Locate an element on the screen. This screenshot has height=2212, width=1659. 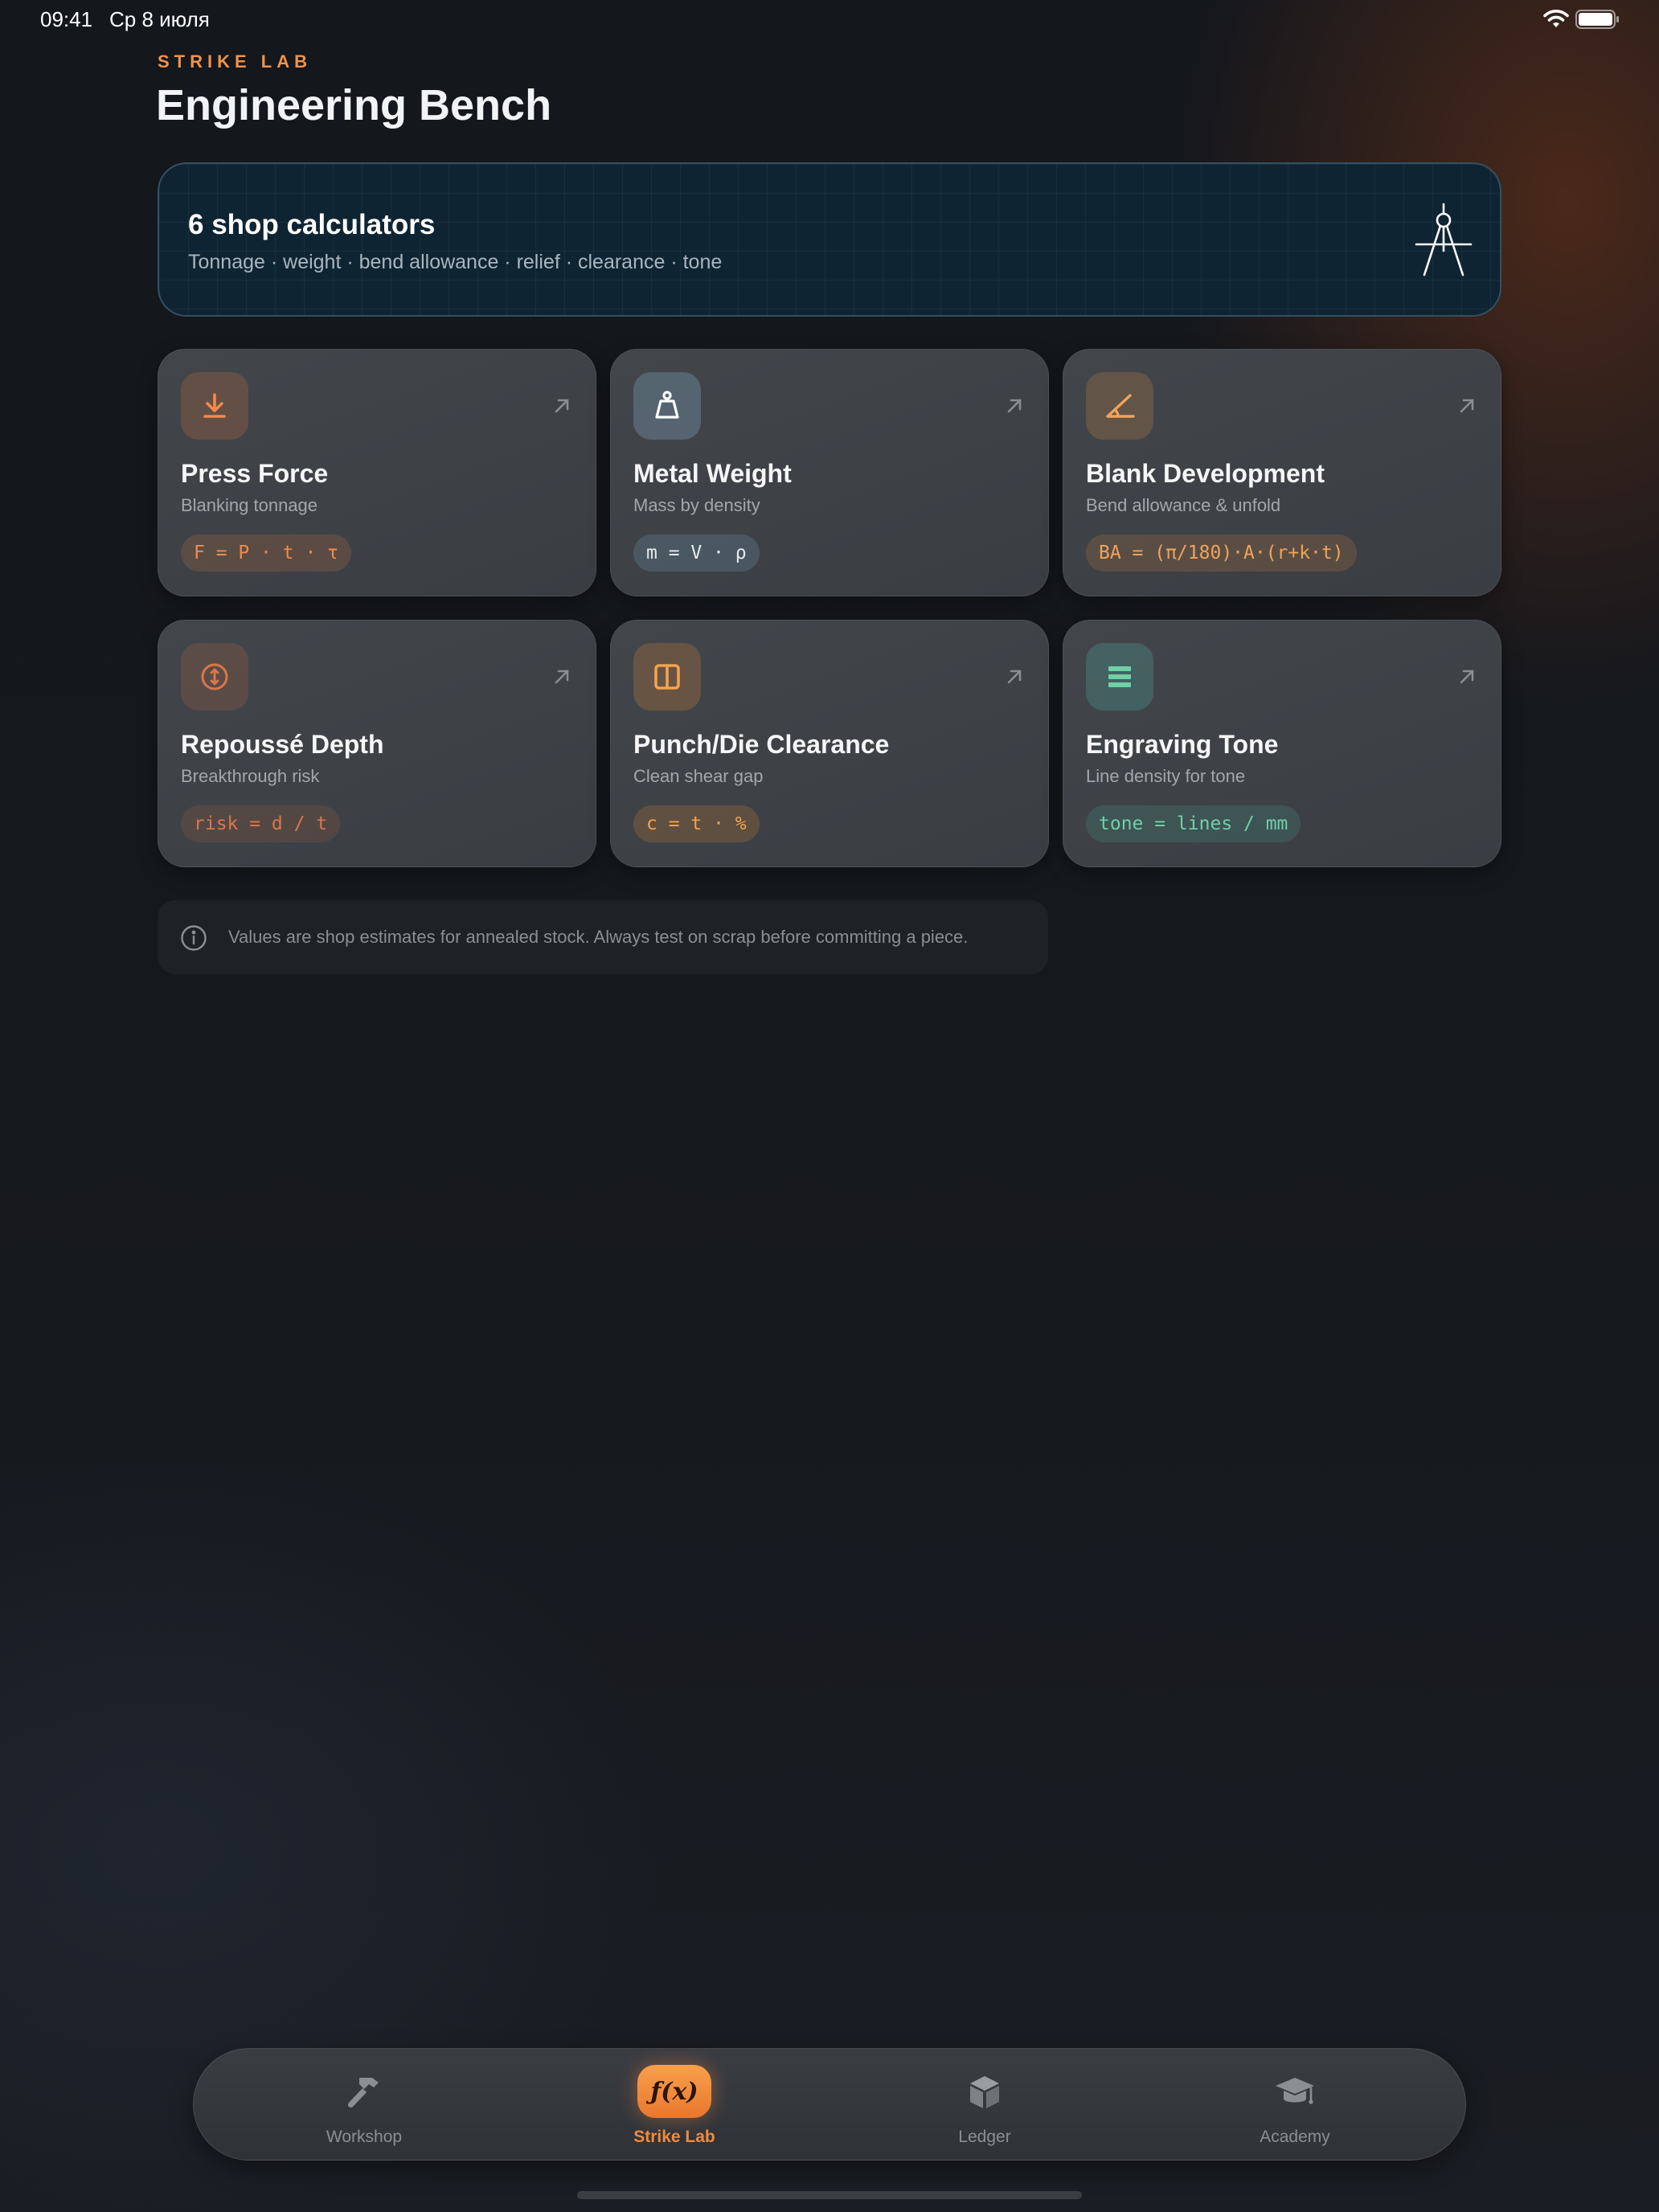
tab-bar: Workshop ƒ(x) Strike Lab Ledger Academy is located at coordinates (829, 2104).